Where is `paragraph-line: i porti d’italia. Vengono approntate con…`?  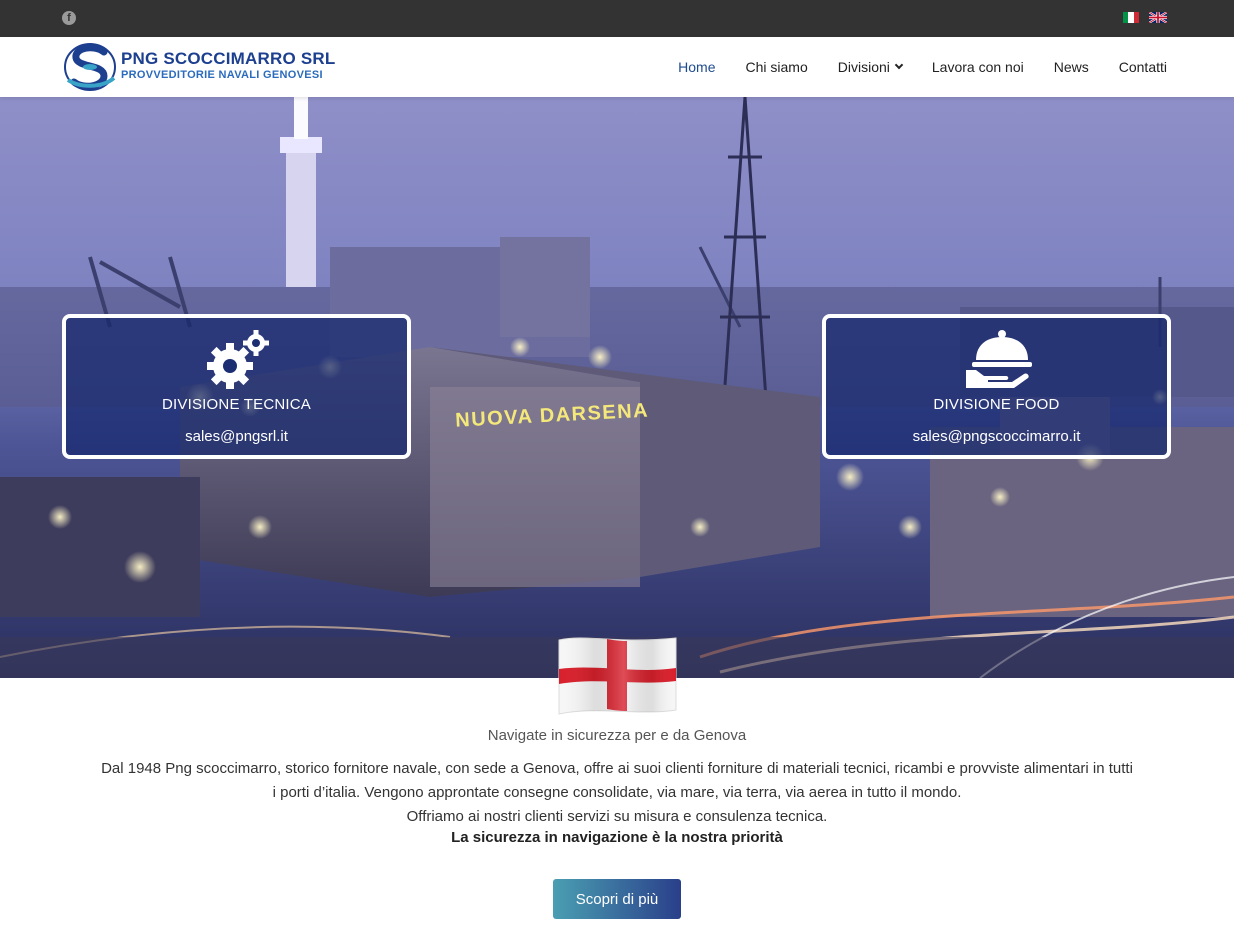
paragraph-line: i porti d’italia. Vengono approntate con… is located at coordinates (617, 792).